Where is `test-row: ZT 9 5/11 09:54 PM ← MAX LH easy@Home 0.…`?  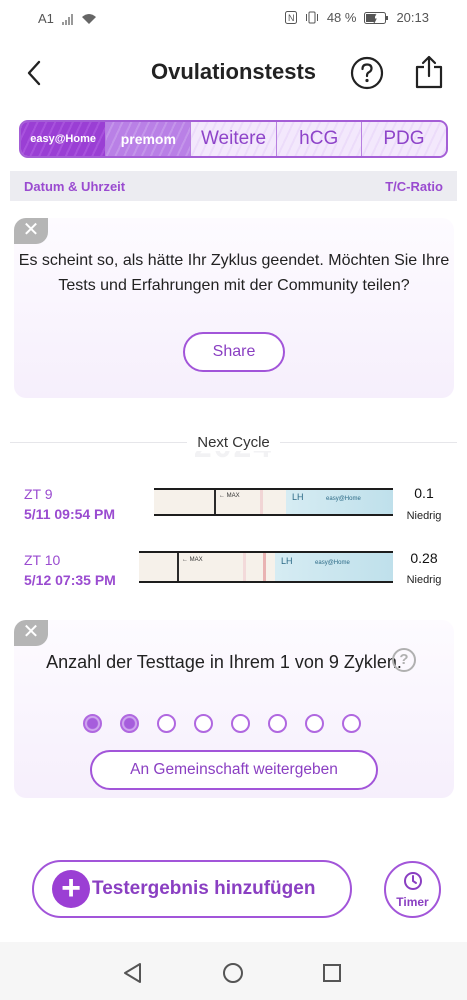 test-row: ZT 9 5/11 09:54 PM ← MAX LH easy@Home 0.… is located at coordinates (233, 503).